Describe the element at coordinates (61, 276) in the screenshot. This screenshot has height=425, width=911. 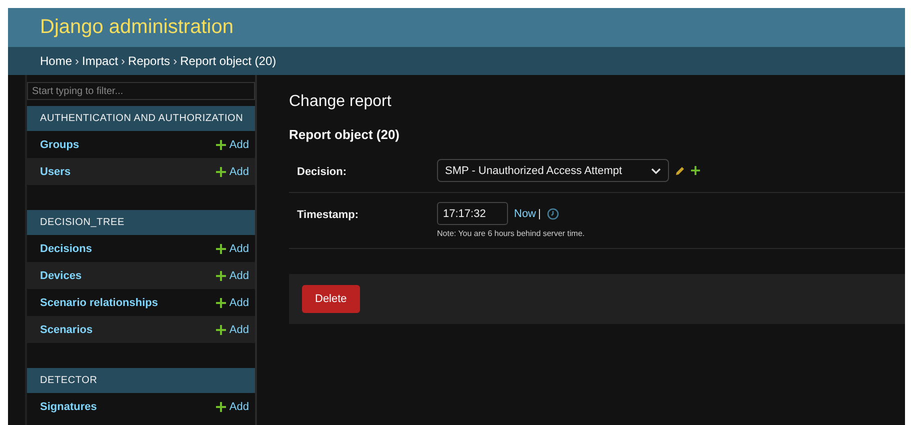
I see `model-link: Devices` at that location.